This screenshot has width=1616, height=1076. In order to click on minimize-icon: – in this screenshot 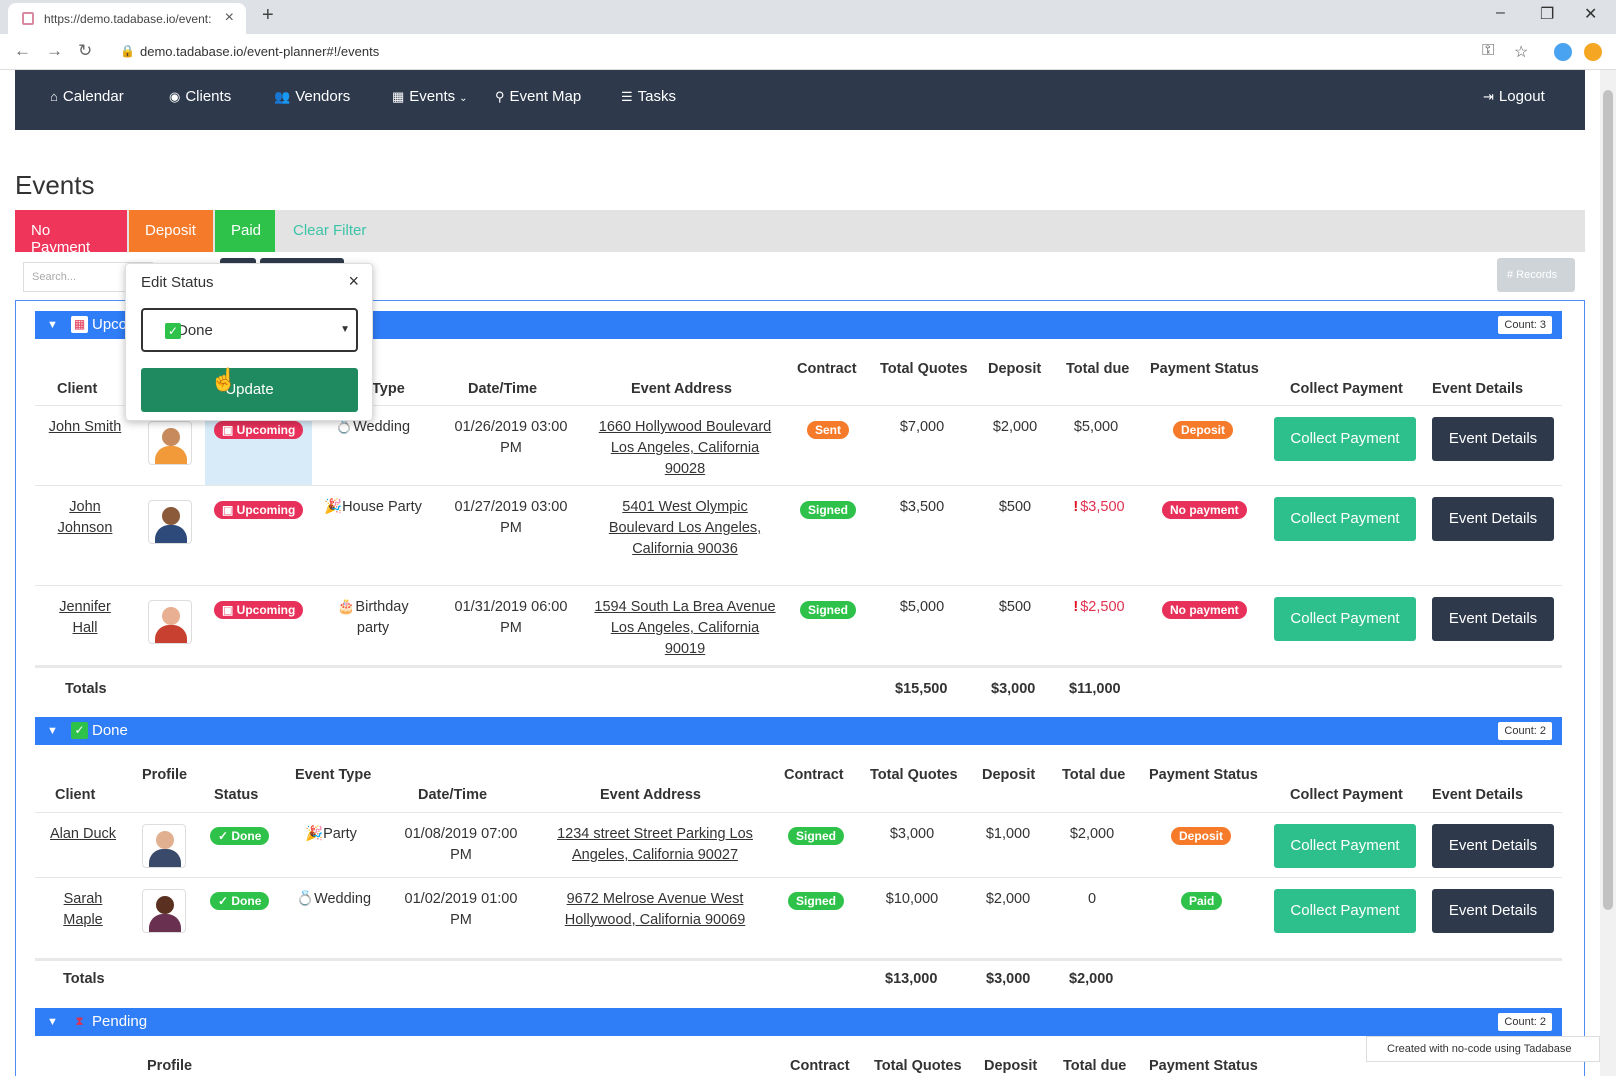, I will do `click(1500, 13)`.